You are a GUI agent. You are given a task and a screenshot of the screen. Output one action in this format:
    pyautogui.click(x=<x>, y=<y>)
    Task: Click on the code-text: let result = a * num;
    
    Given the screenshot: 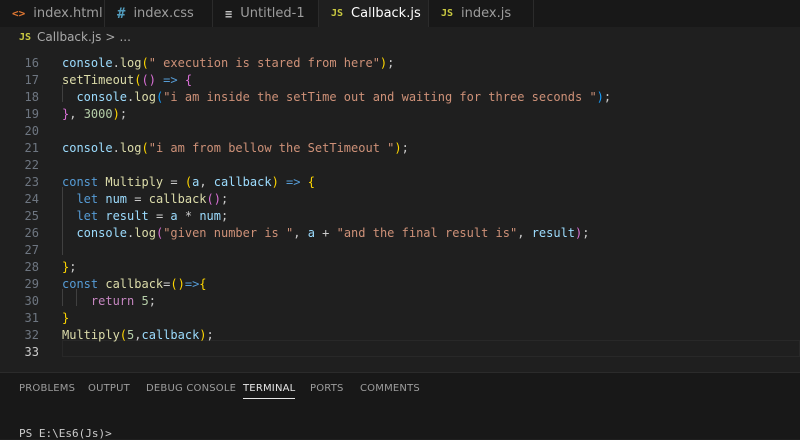 What is the action you would take?
    pyautogui.click(x=145, y=216)
    